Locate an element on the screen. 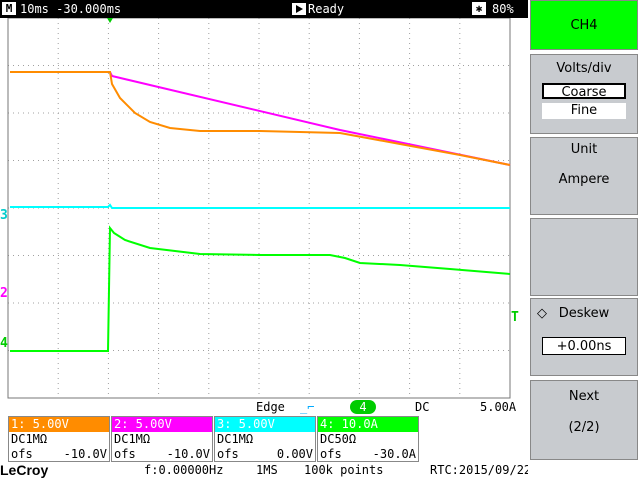 This screenshot has height=480, width=640. unit-value: Ampere is located at coordinates (584, 179).